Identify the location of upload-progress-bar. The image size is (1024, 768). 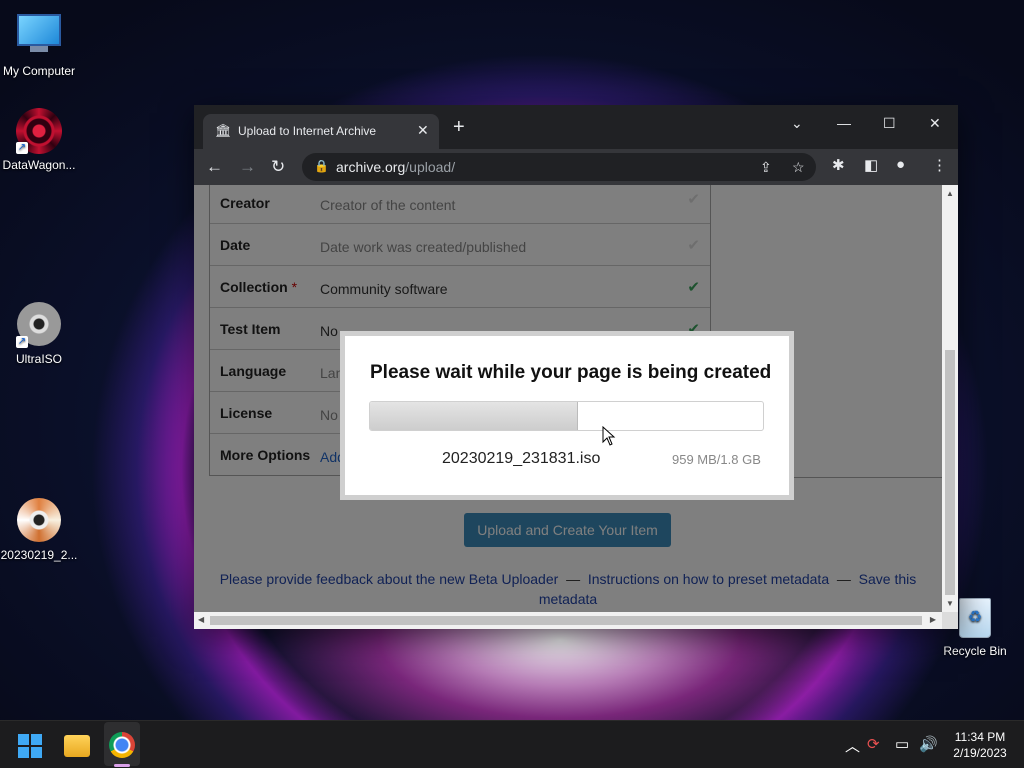
(566, 416).